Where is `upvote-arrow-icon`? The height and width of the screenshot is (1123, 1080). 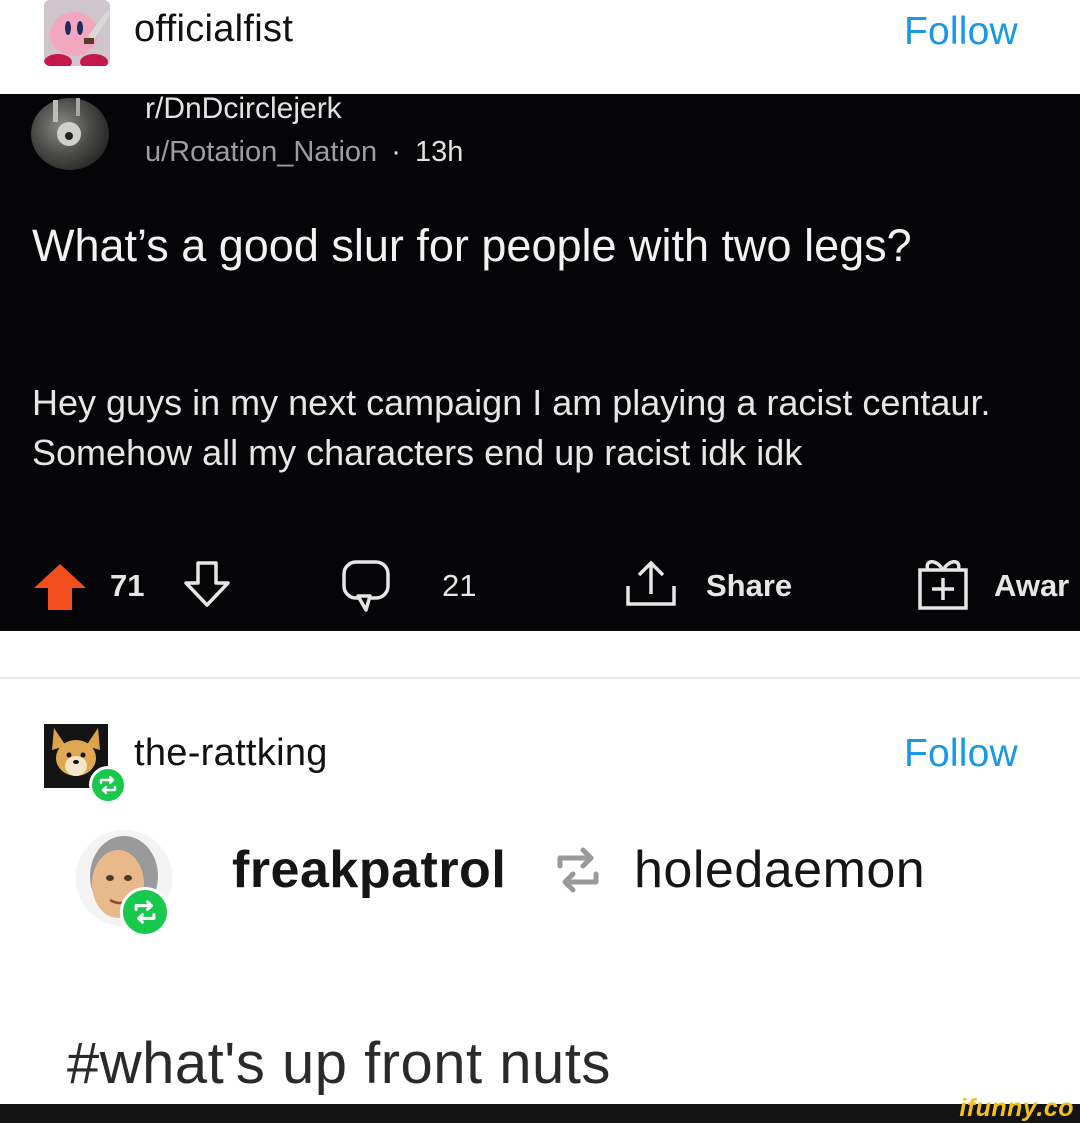
upvote-arrow-icon is located at coordinates (60, 587).